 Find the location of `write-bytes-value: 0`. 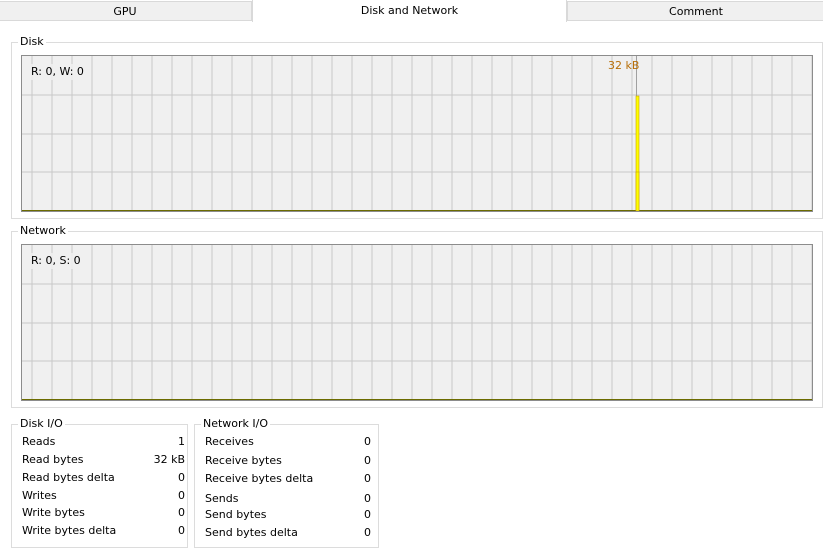

write-bytes-value: 0 is located at coordinates (181, 512).